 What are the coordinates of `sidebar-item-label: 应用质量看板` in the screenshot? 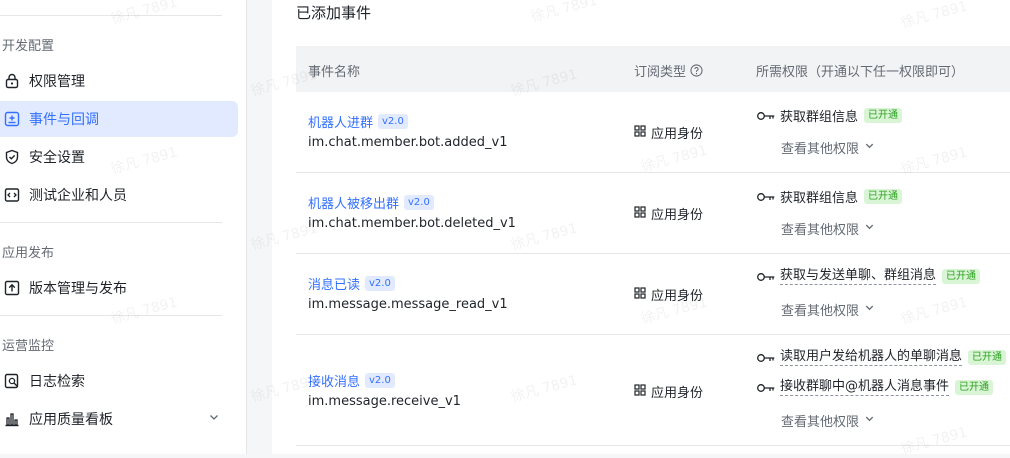 It's located at (71, 420).